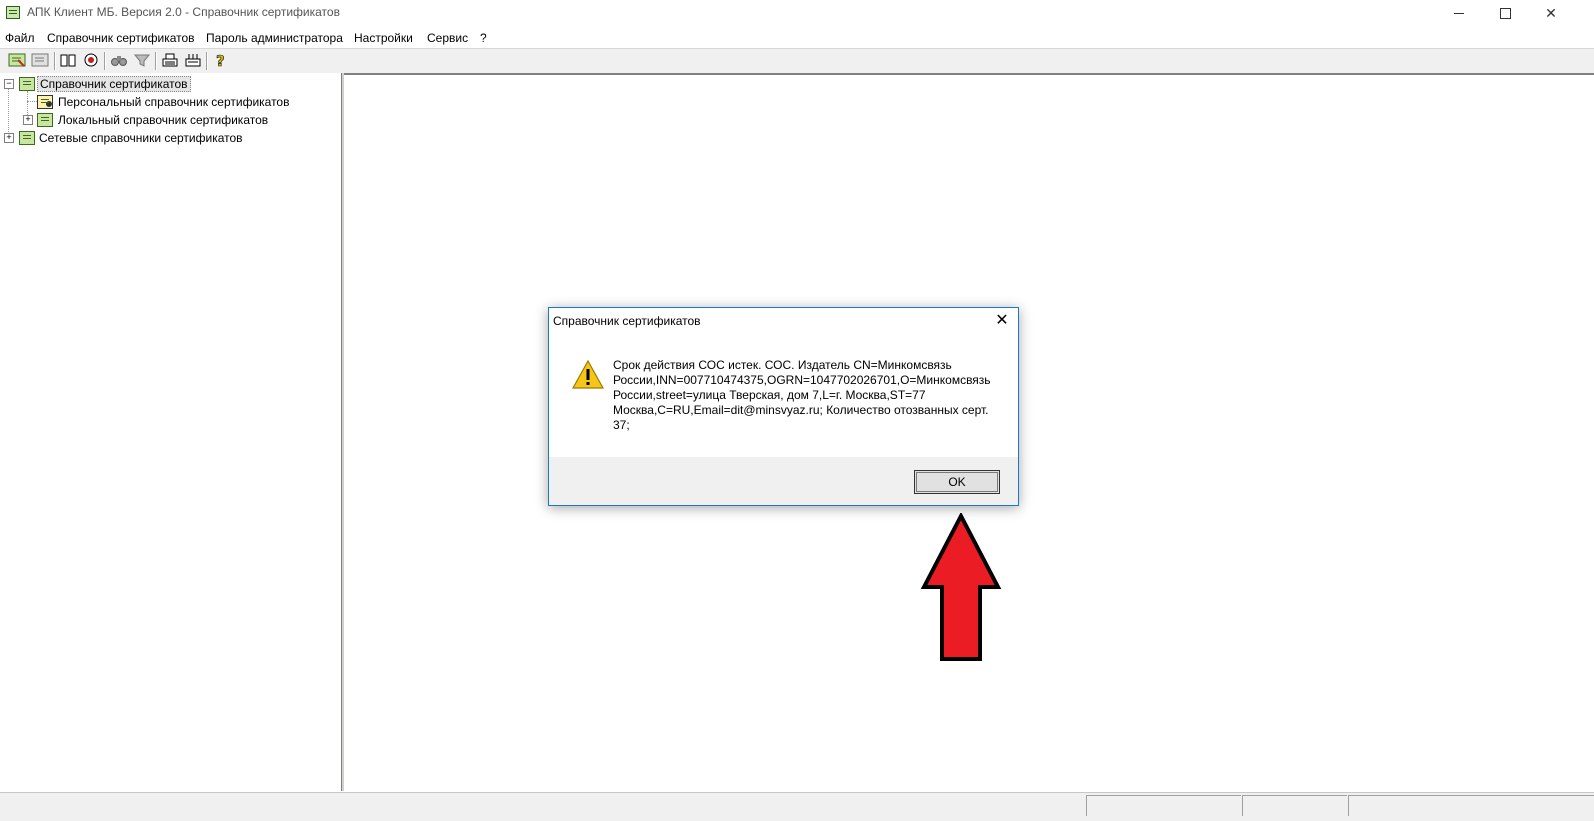  Describe the element at coordinates (961, 587) in the screenshot. I see `annotation-arrow-icon` at that location.